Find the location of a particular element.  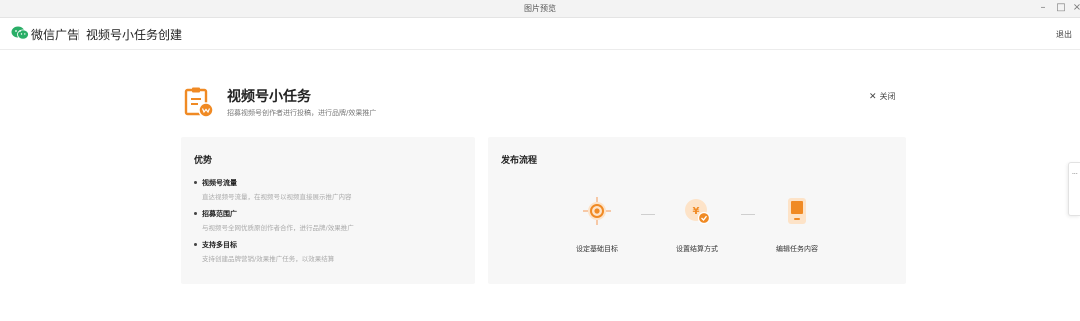

close-icon: ✕ is located at coordinates (873, 97).